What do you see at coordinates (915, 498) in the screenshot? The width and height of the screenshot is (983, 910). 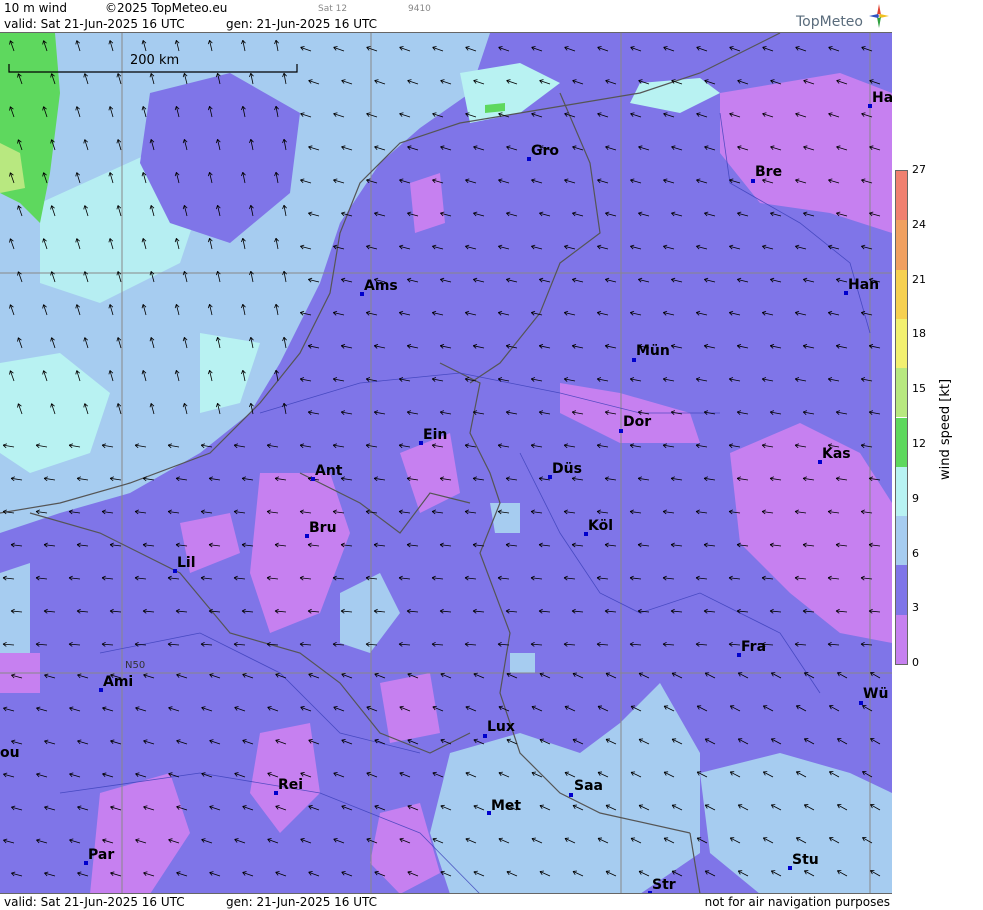 I see `legend-tick-label: 9` at bounding box center [915, 498].